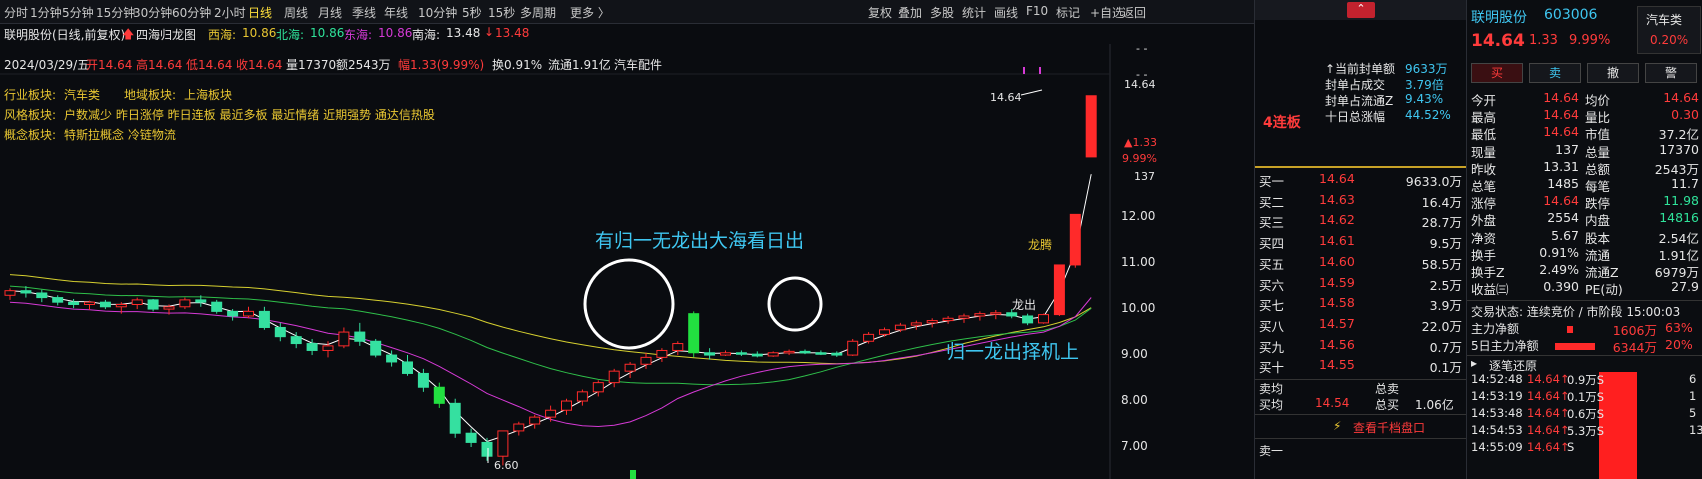 This screenshot has width=1702, height=479. Describe the element at coordinates (1337, 284) in the screenshot. I see `bid-price: 14.59` at that location.